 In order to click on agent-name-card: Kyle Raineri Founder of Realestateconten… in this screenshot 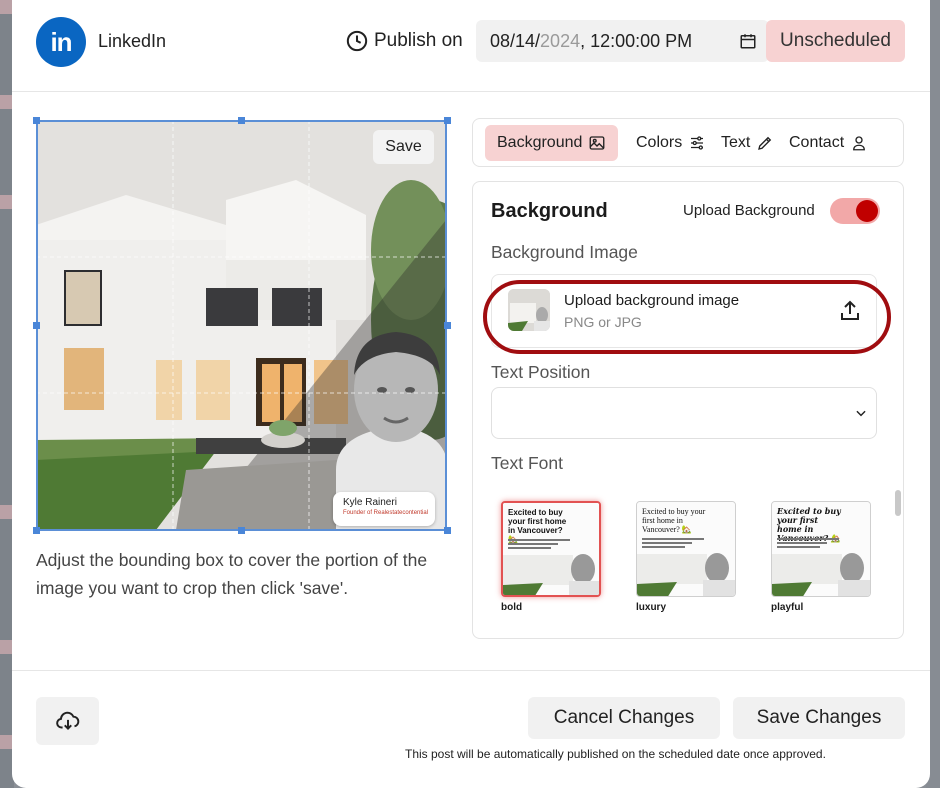, I will do `click(384, 509)`.